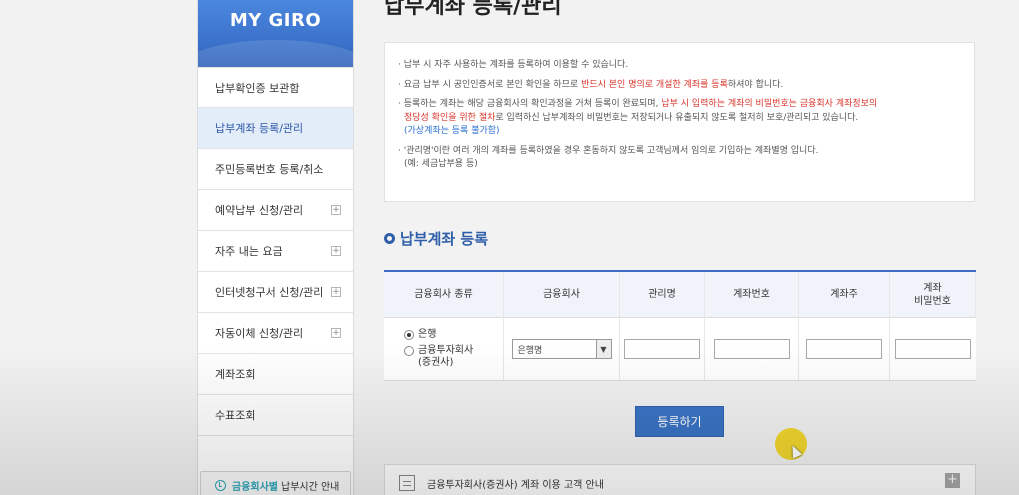 The height and width of the screenshot is (495, 1019). Describe the element at coordinates (452, 131) in the screenshot. I see `notice-virtual-account: (가상계좌는 등록 불가함)` at that location.